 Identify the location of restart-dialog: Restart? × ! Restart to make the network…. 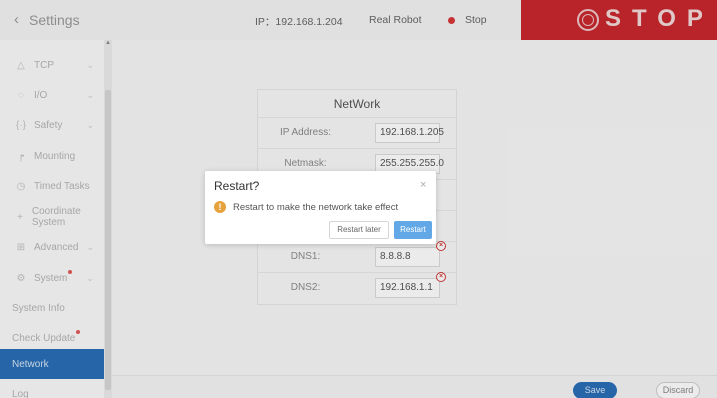
(320, 207).